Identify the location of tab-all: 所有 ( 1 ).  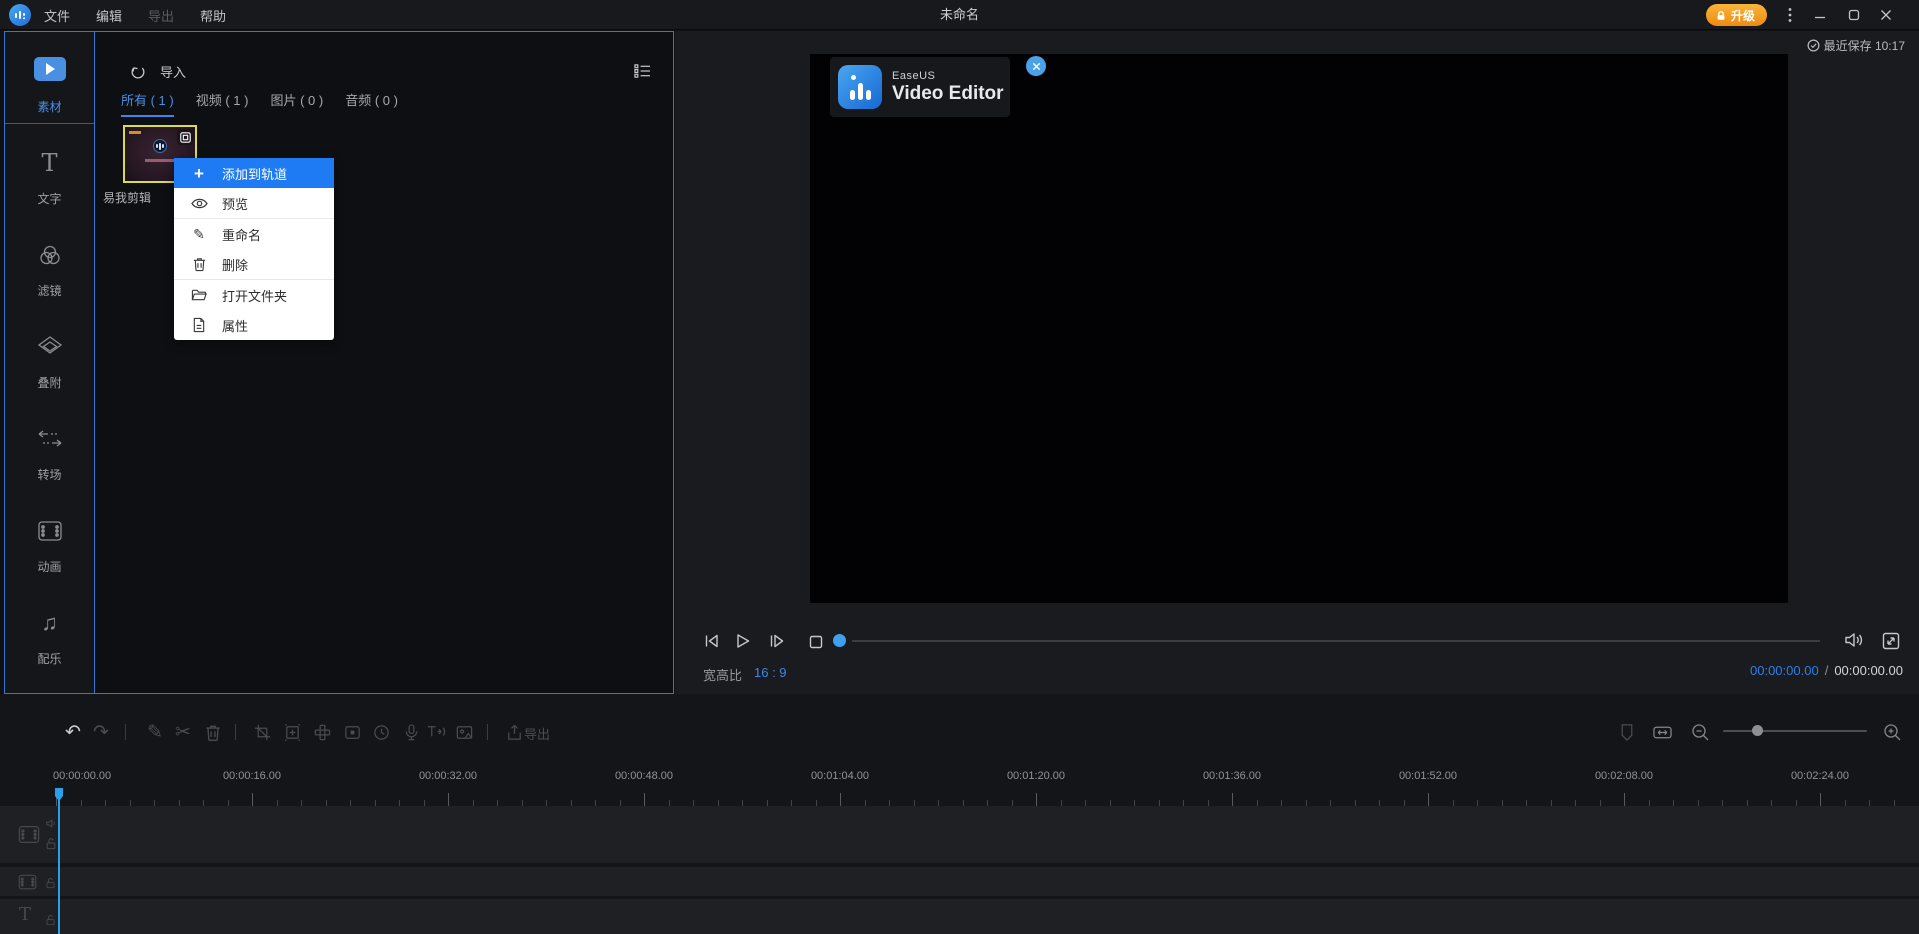
(147, 103).